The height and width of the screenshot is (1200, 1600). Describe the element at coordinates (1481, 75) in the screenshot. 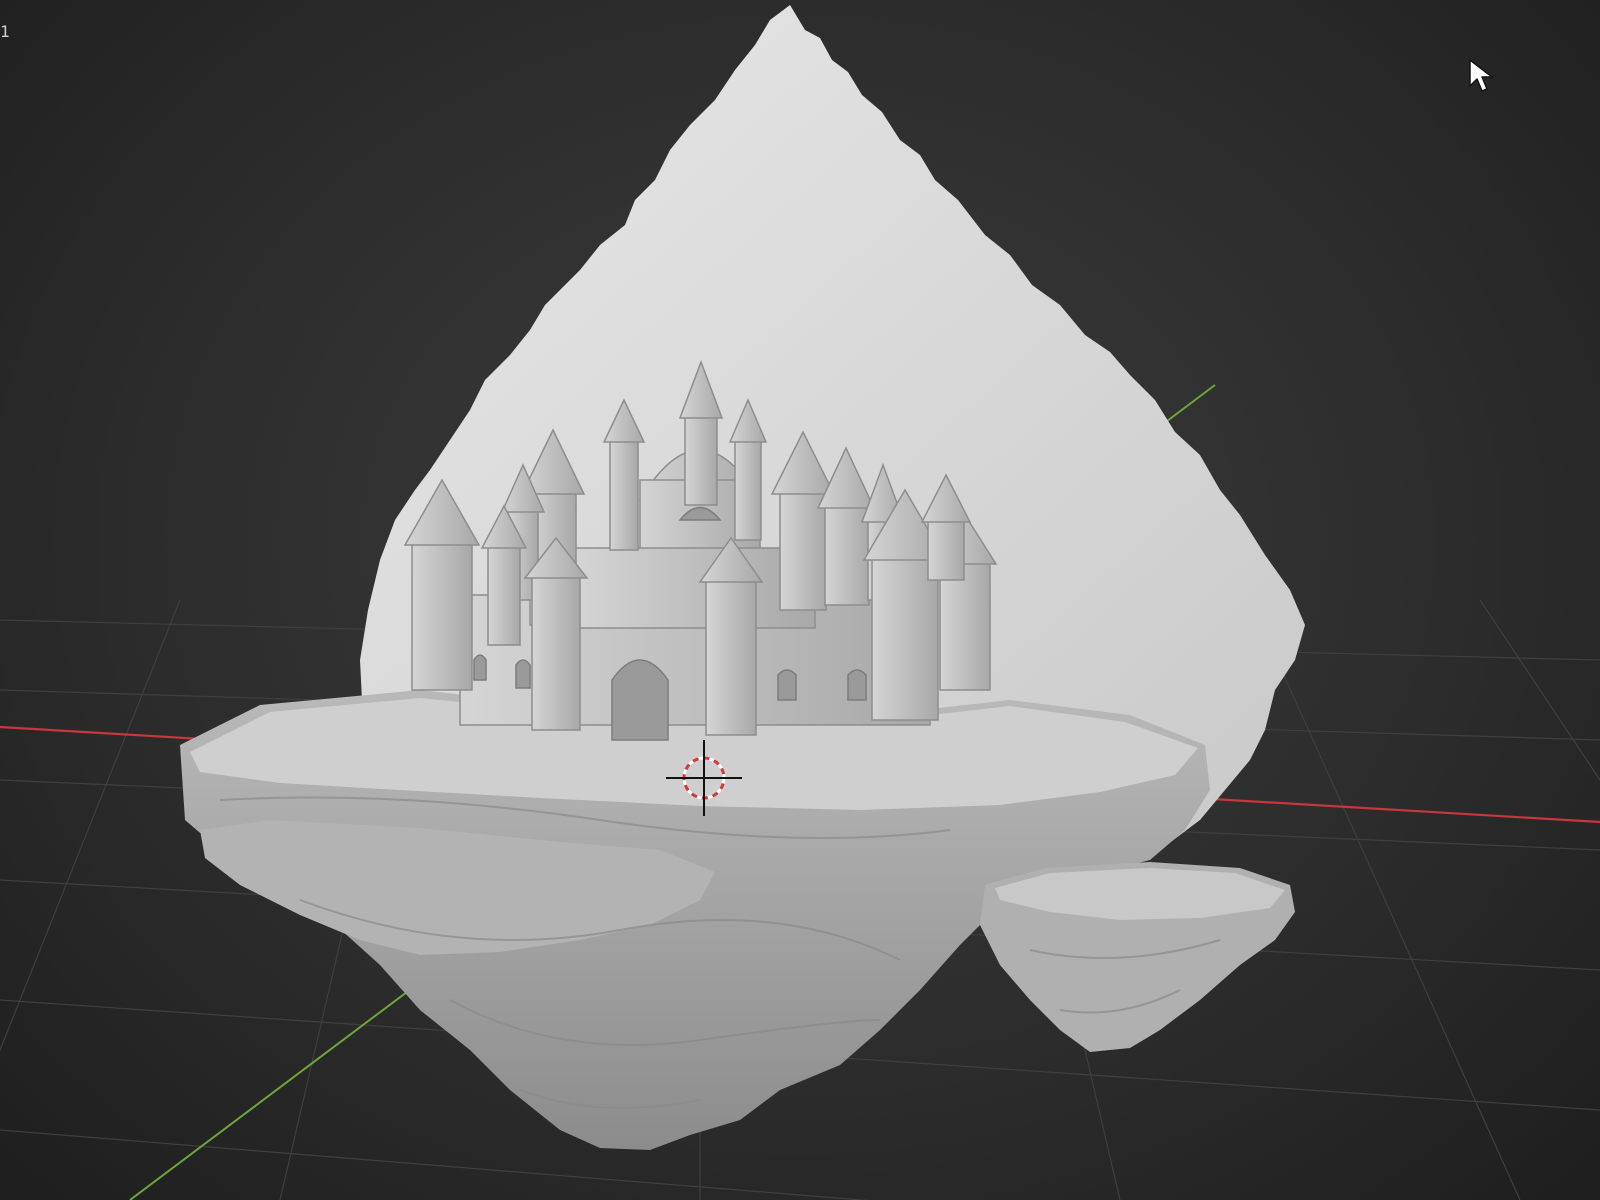

I see `mouse-pointer-icon` at that location.